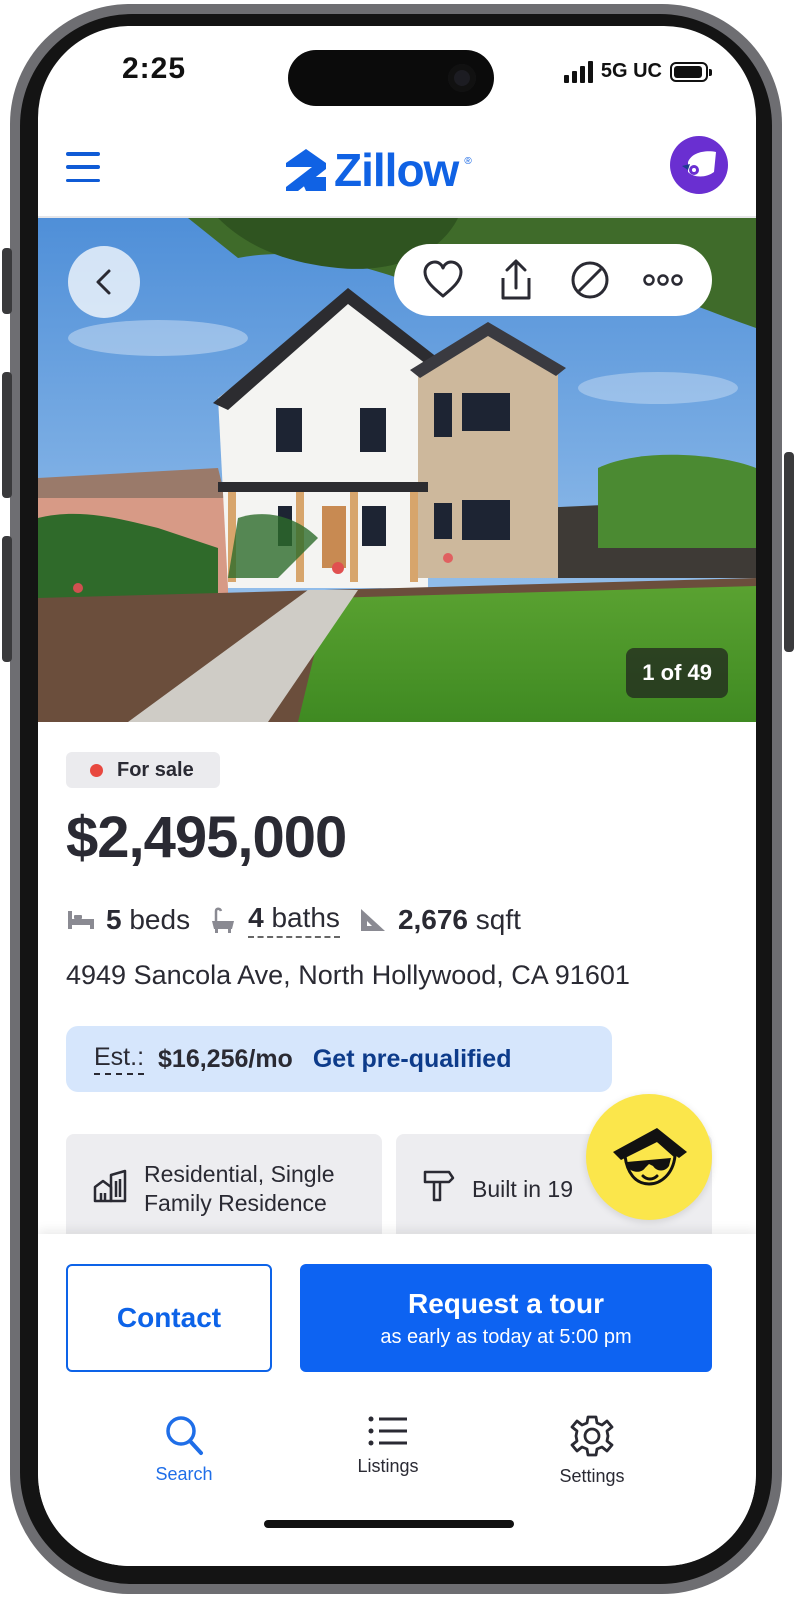 This screenshot has width=794, height=1600. What do you see at coordinates (239, 1174) in the screenshot?
I see `property-type-line1: Residential, Single` at bounding box center [239, 1174].